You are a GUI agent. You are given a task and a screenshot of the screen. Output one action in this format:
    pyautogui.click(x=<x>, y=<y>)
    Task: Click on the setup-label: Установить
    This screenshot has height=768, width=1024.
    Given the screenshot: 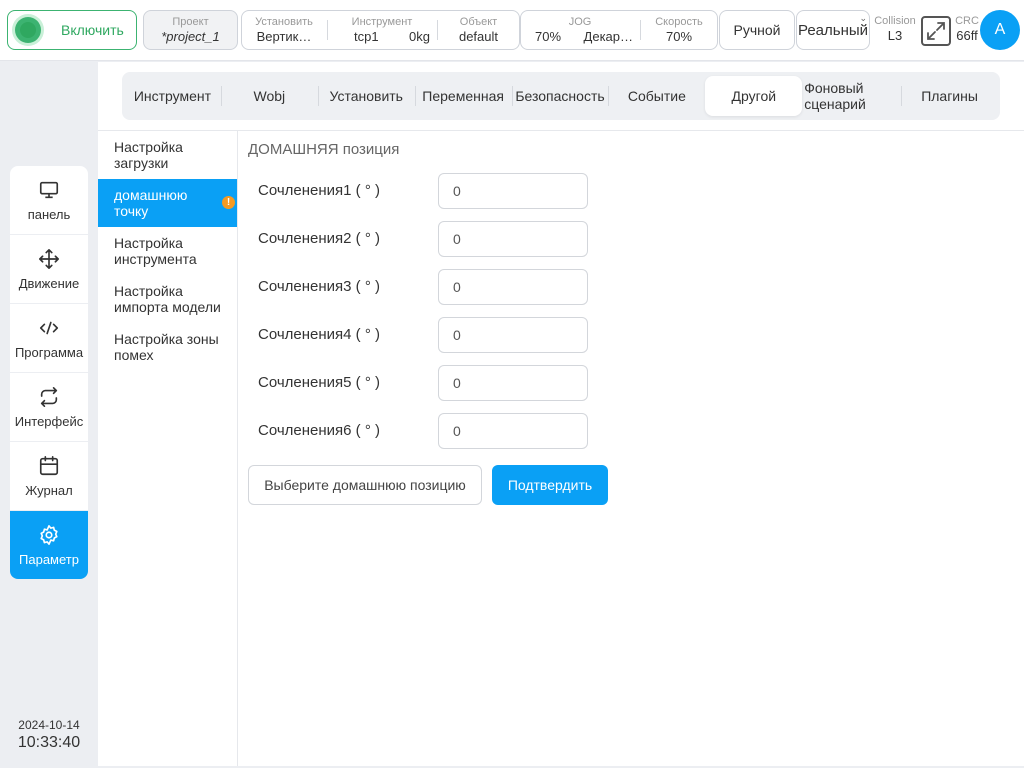 What is the action you would take?
    pyautogui.click(x=284, y=22)
    